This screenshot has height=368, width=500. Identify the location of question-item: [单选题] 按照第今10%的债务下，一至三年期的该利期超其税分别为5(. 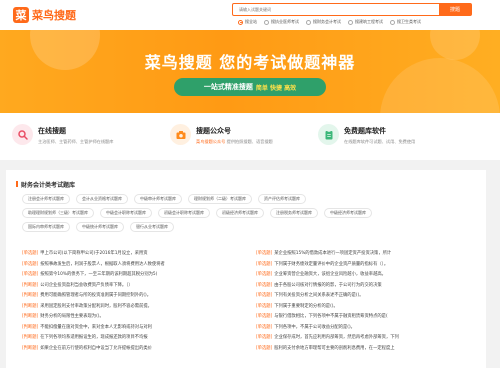
(128, 274).